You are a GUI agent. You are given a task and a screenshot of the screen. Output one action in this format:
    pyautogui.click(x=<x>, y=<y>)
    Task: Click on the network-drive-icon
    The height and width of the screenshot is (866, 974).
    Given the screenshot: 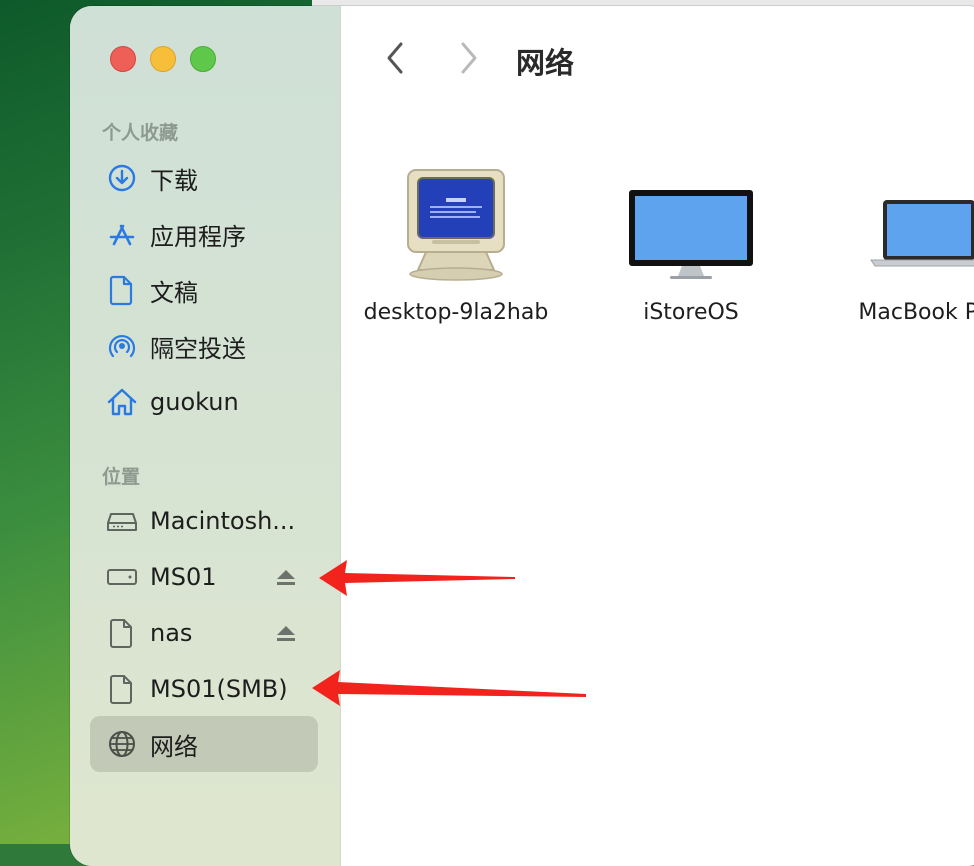 What is the action you would take?
    pyautogui.click(x=122, y=577)
    